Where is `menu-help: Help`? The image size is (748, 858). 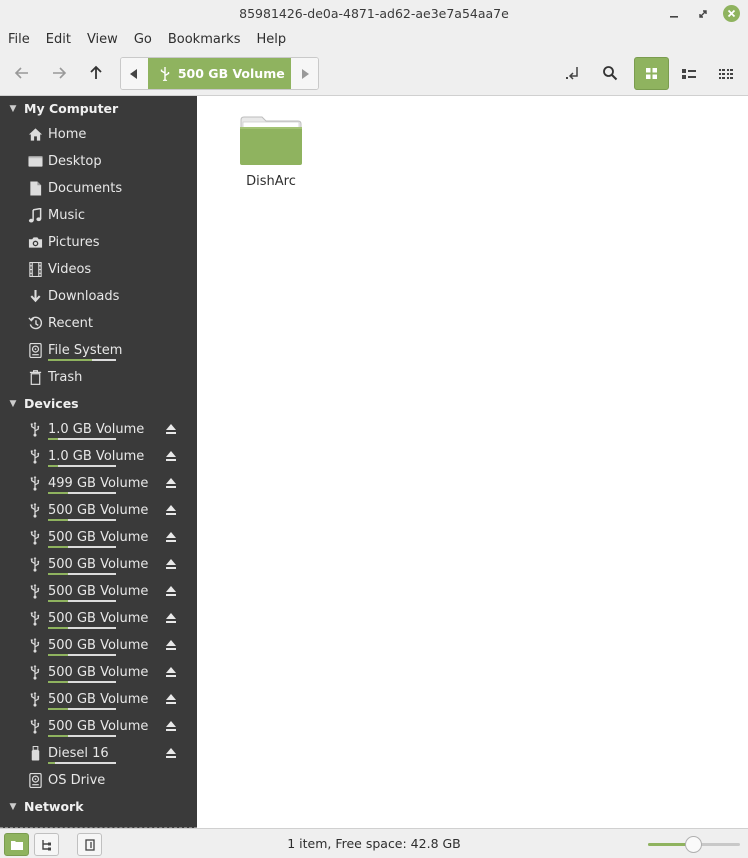
menu-help: Help is located at coordinates (271, 39).